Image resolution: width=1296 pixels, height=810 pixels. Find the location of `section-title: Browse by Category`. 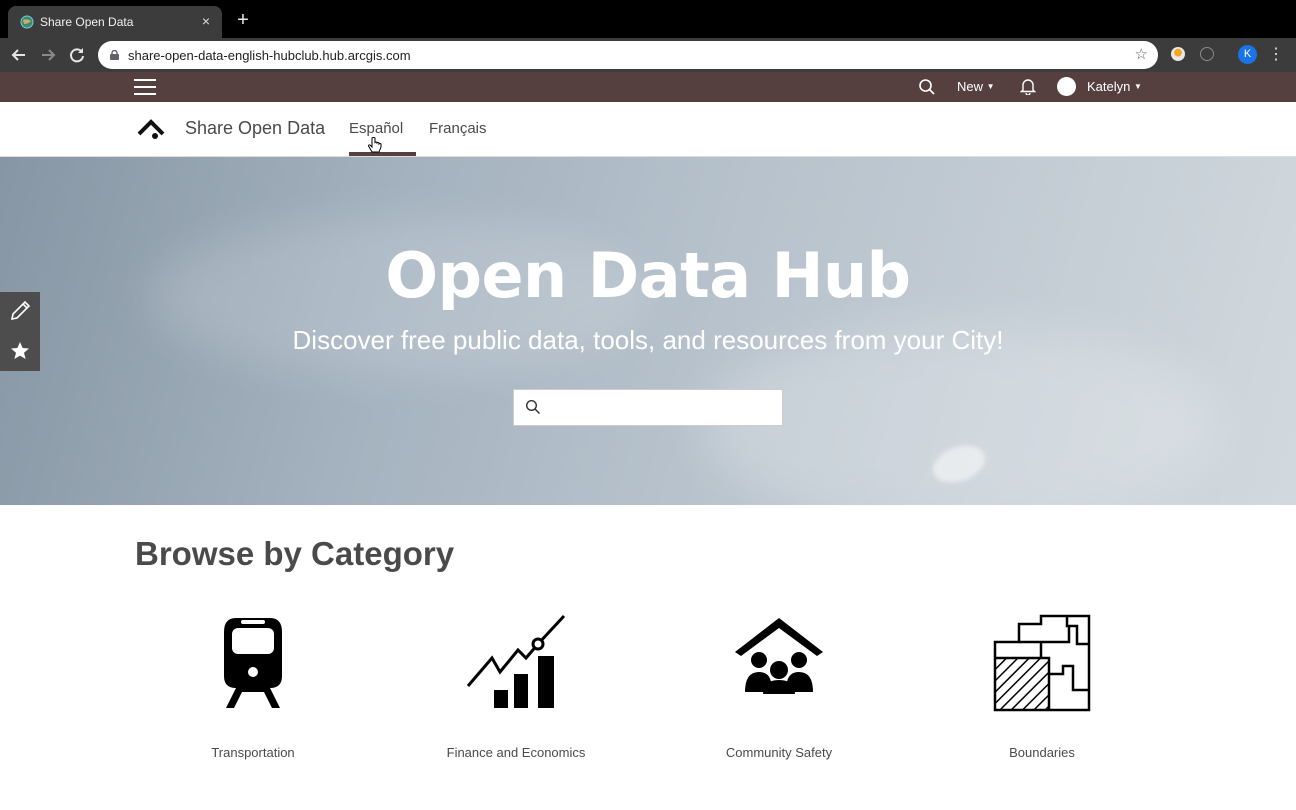

section-title: Browse by Category is located at coordinates (295, 553).